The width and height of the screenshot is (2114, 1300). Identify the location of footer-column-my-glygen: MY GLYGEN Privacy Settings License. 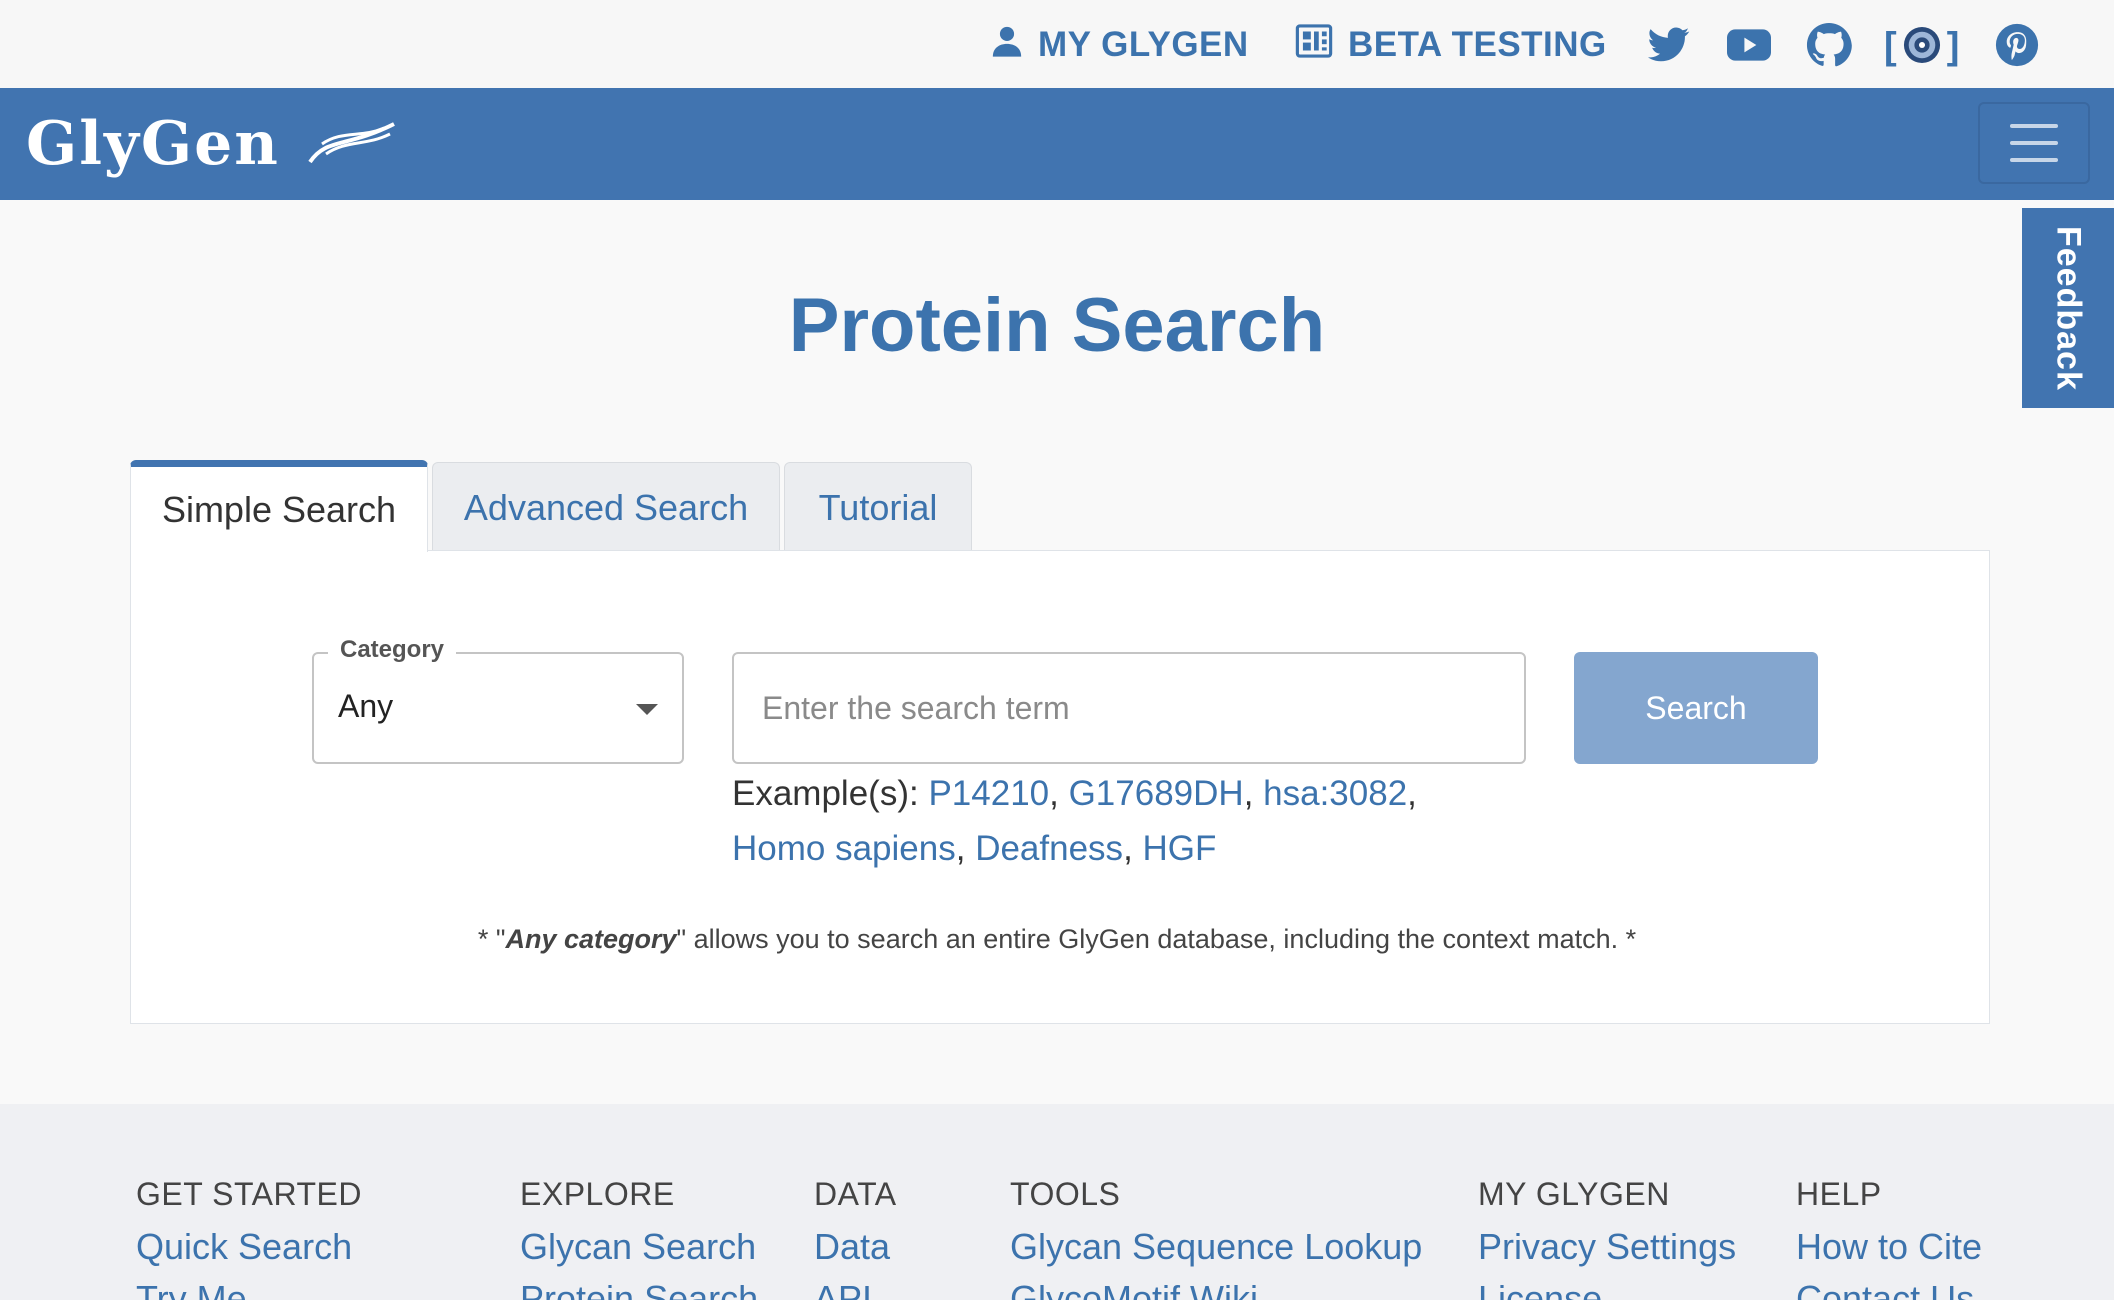
(1607, 1235).